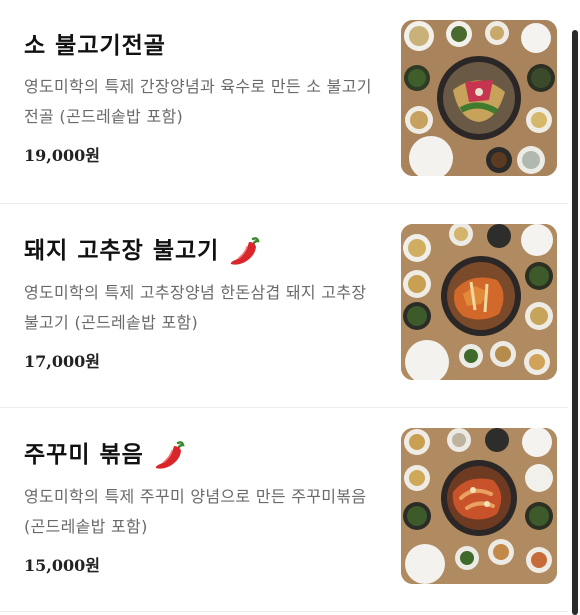 This screenshot has height=615, width=580. I want to click on menu-item-name: 소 불고기전골, so click(199, 46).